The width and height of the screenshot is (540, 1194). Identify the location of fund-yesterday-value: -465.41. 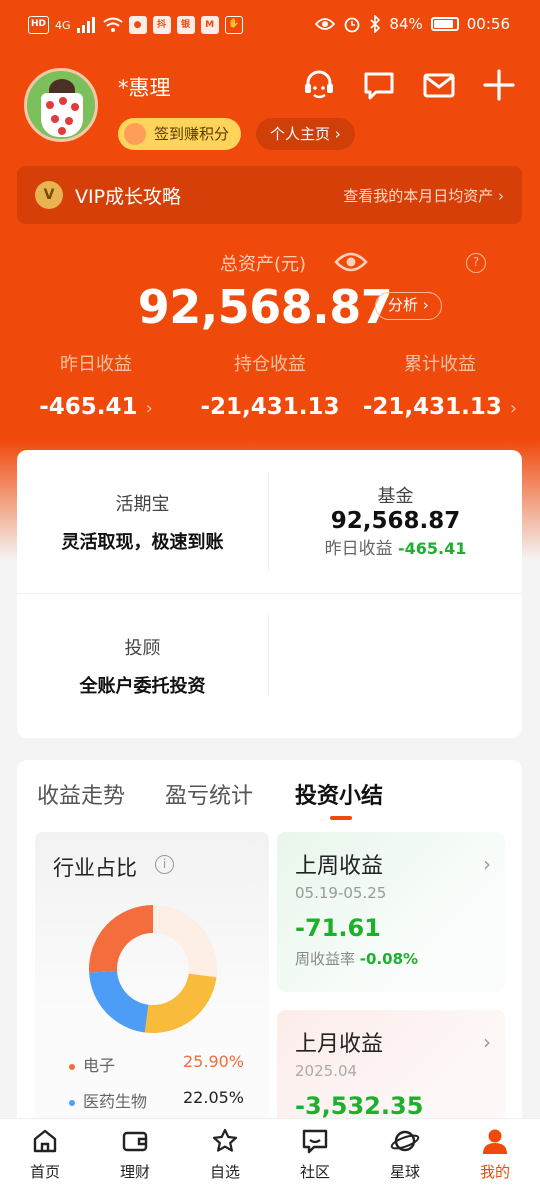
(432, 548).